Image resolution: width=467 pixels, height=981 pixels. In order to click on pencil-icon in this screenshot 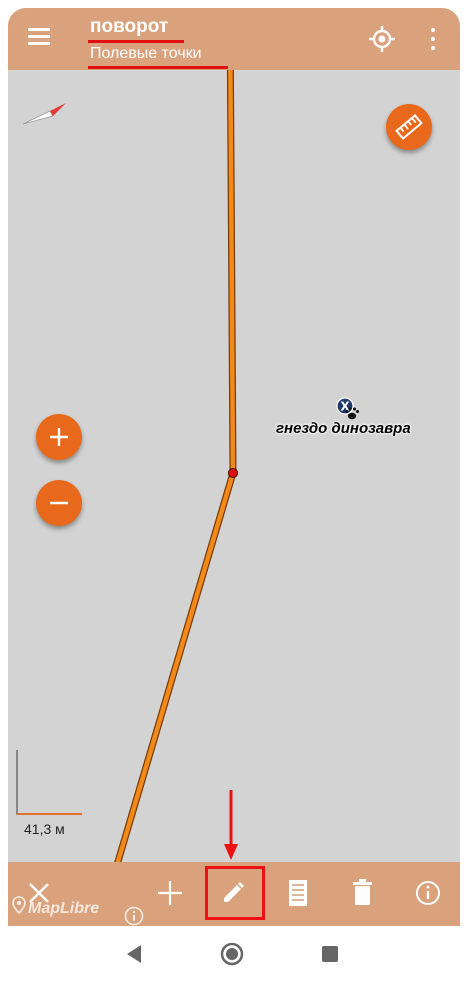, I will do `click(234, 892)`.